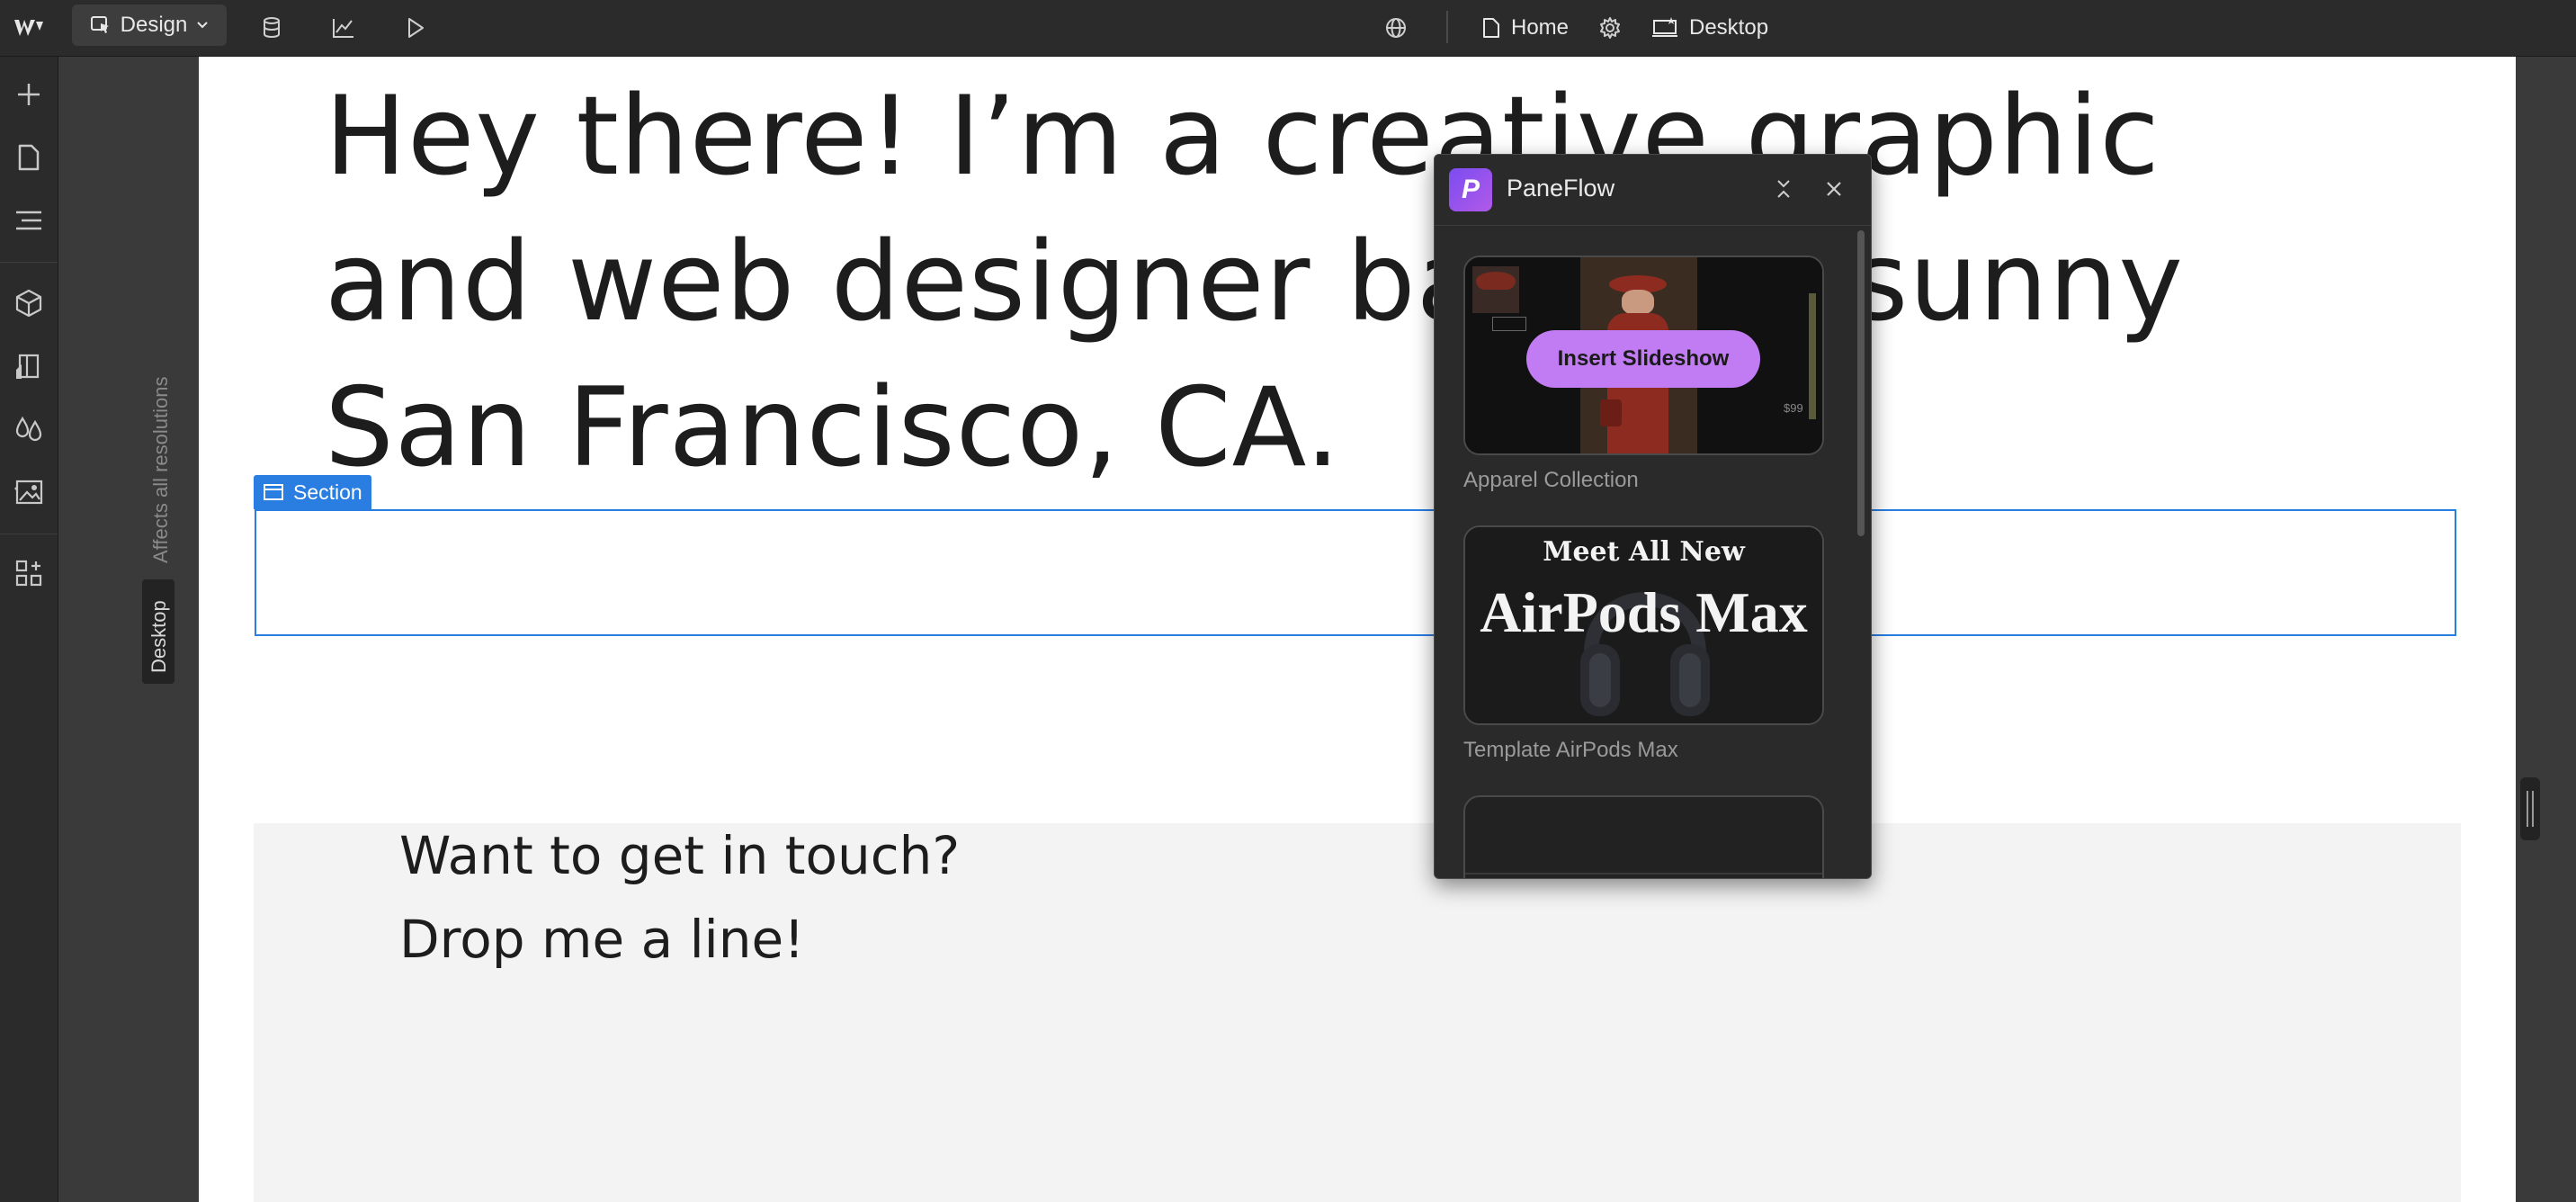 Image resolution: width=2576 pixels, height=1202 pixels. I want to click on panel-scrollbar, so click(1861, 383).